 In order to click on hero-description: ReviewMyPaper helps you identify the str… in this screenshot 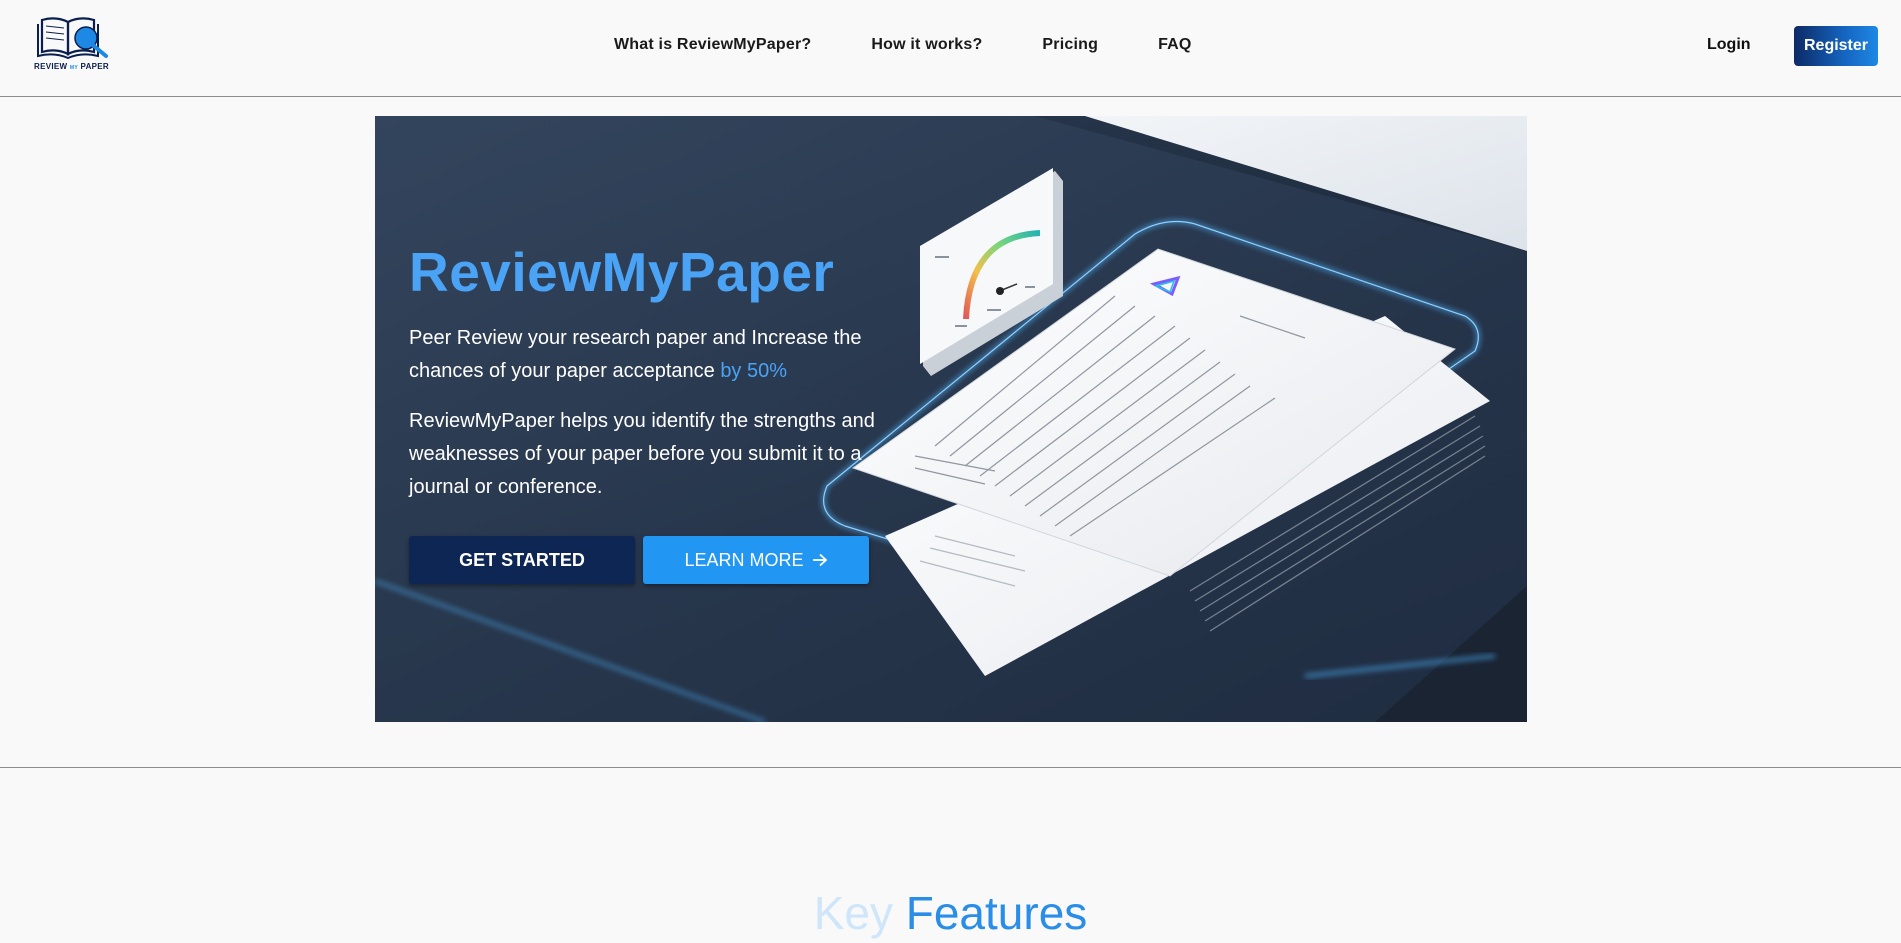, I will do `click(642, 454)`.